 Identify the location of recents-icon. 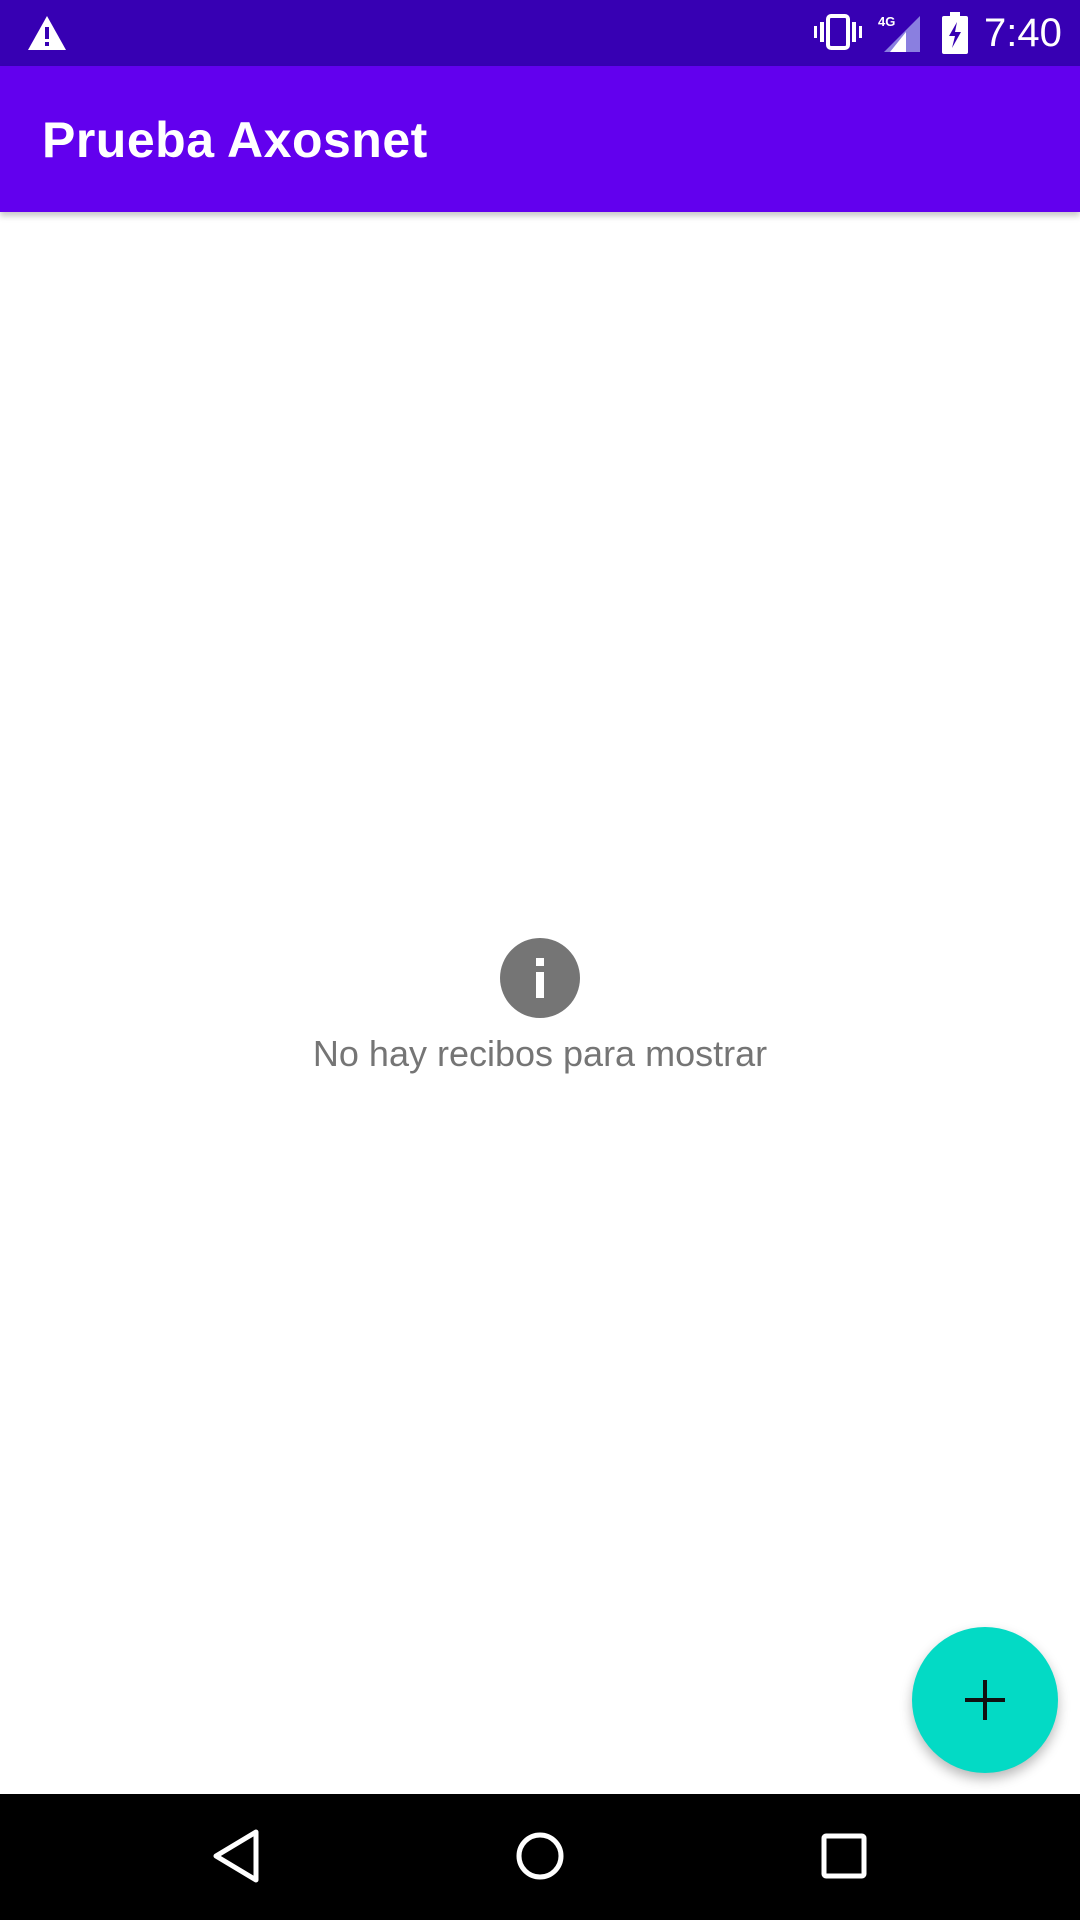
(844, 1856).